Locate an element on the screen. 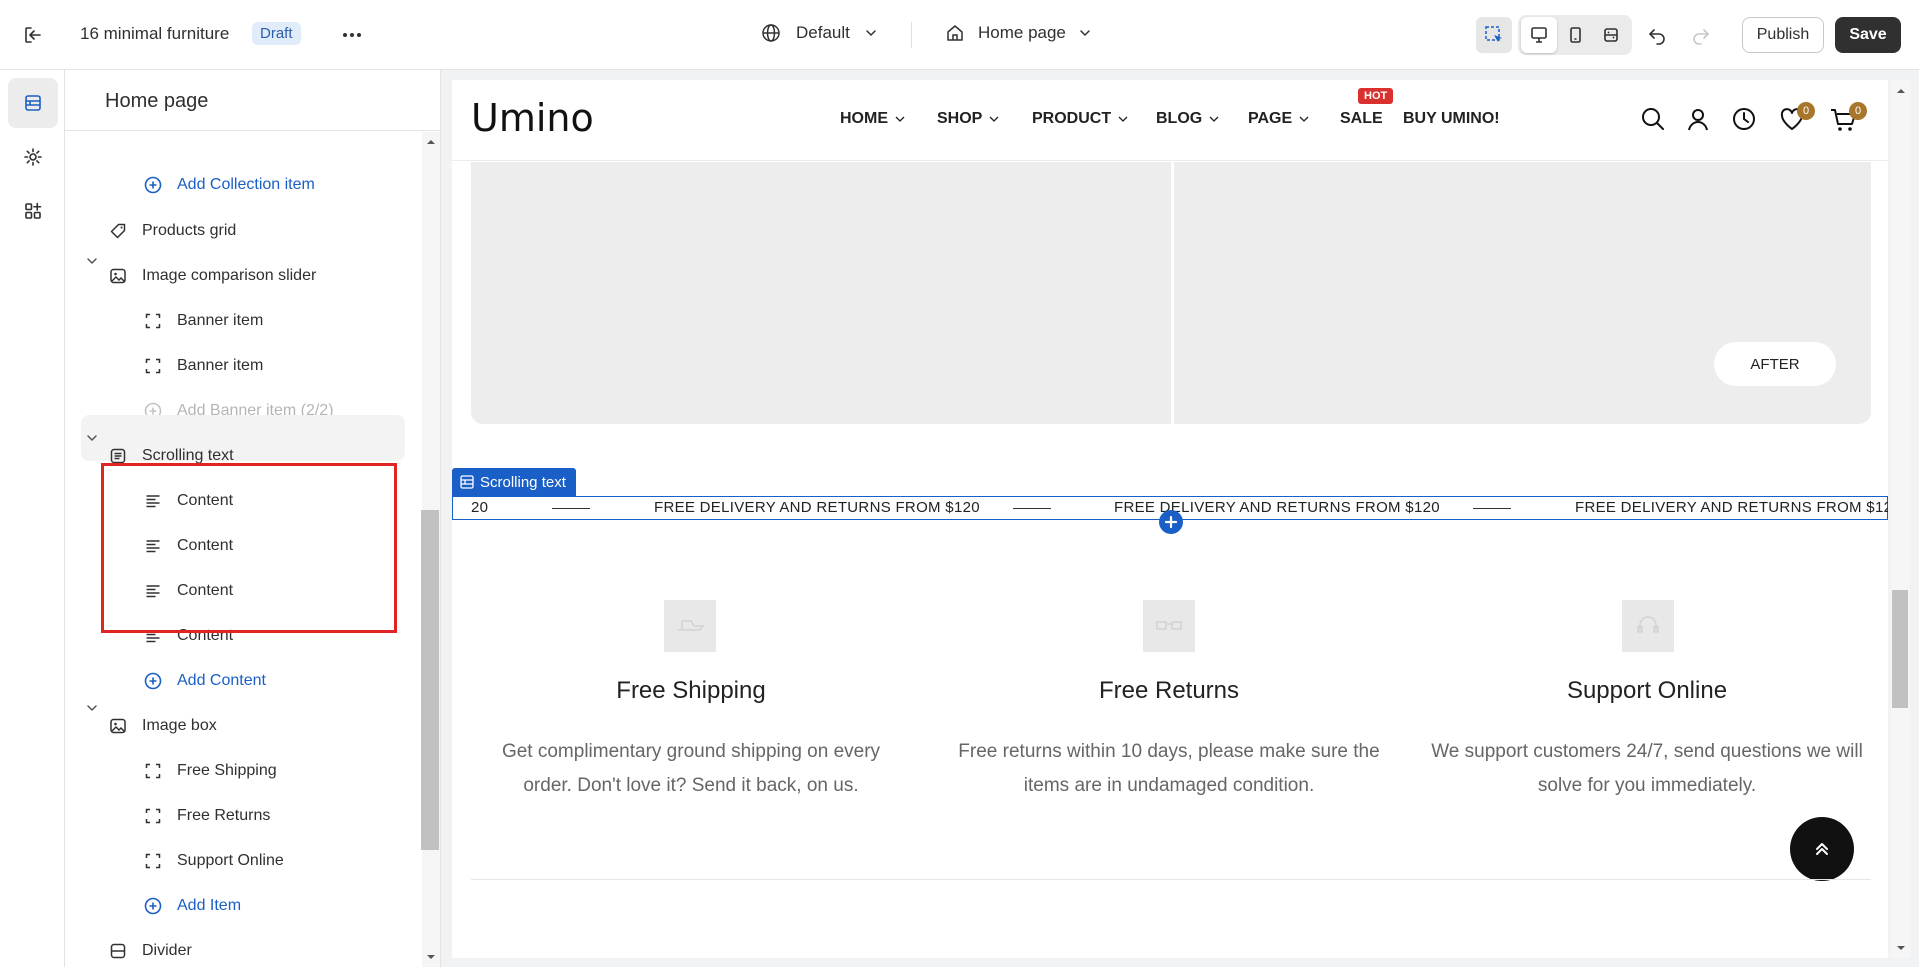 The image size is (1919, 967). cart-count-badge: 0 is located at coordinates (1858, 111).